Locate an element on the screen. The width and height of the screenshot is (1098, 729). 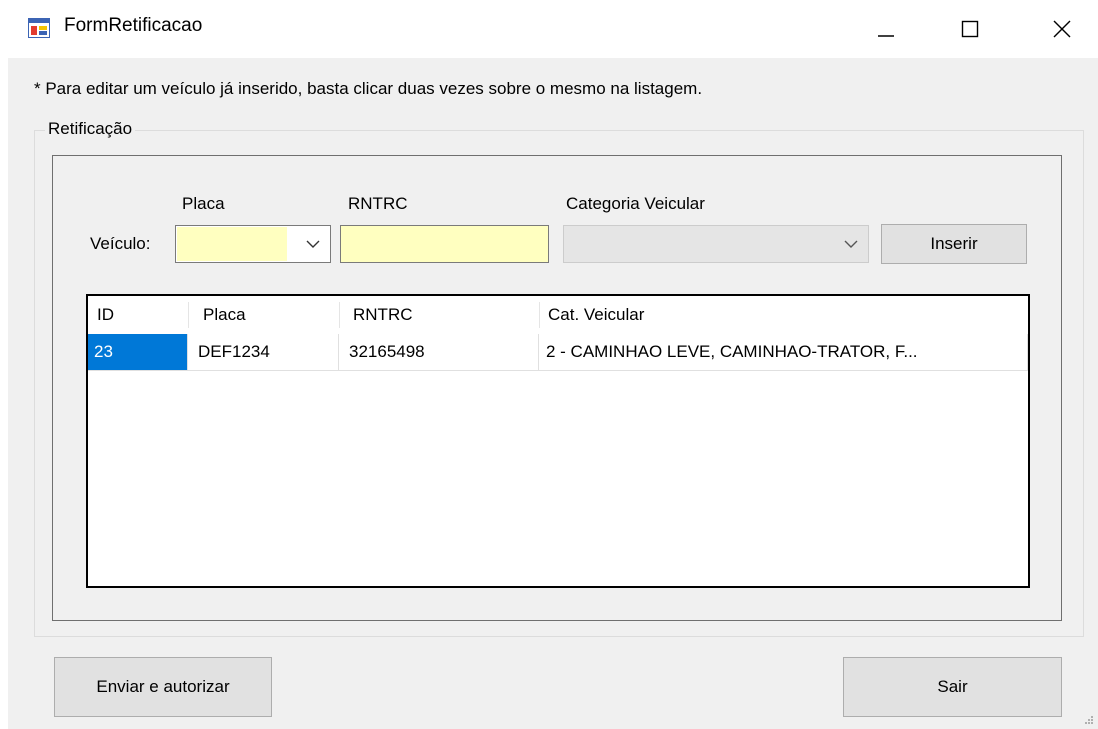
placa-combobox is located at coordinates (253, 244).